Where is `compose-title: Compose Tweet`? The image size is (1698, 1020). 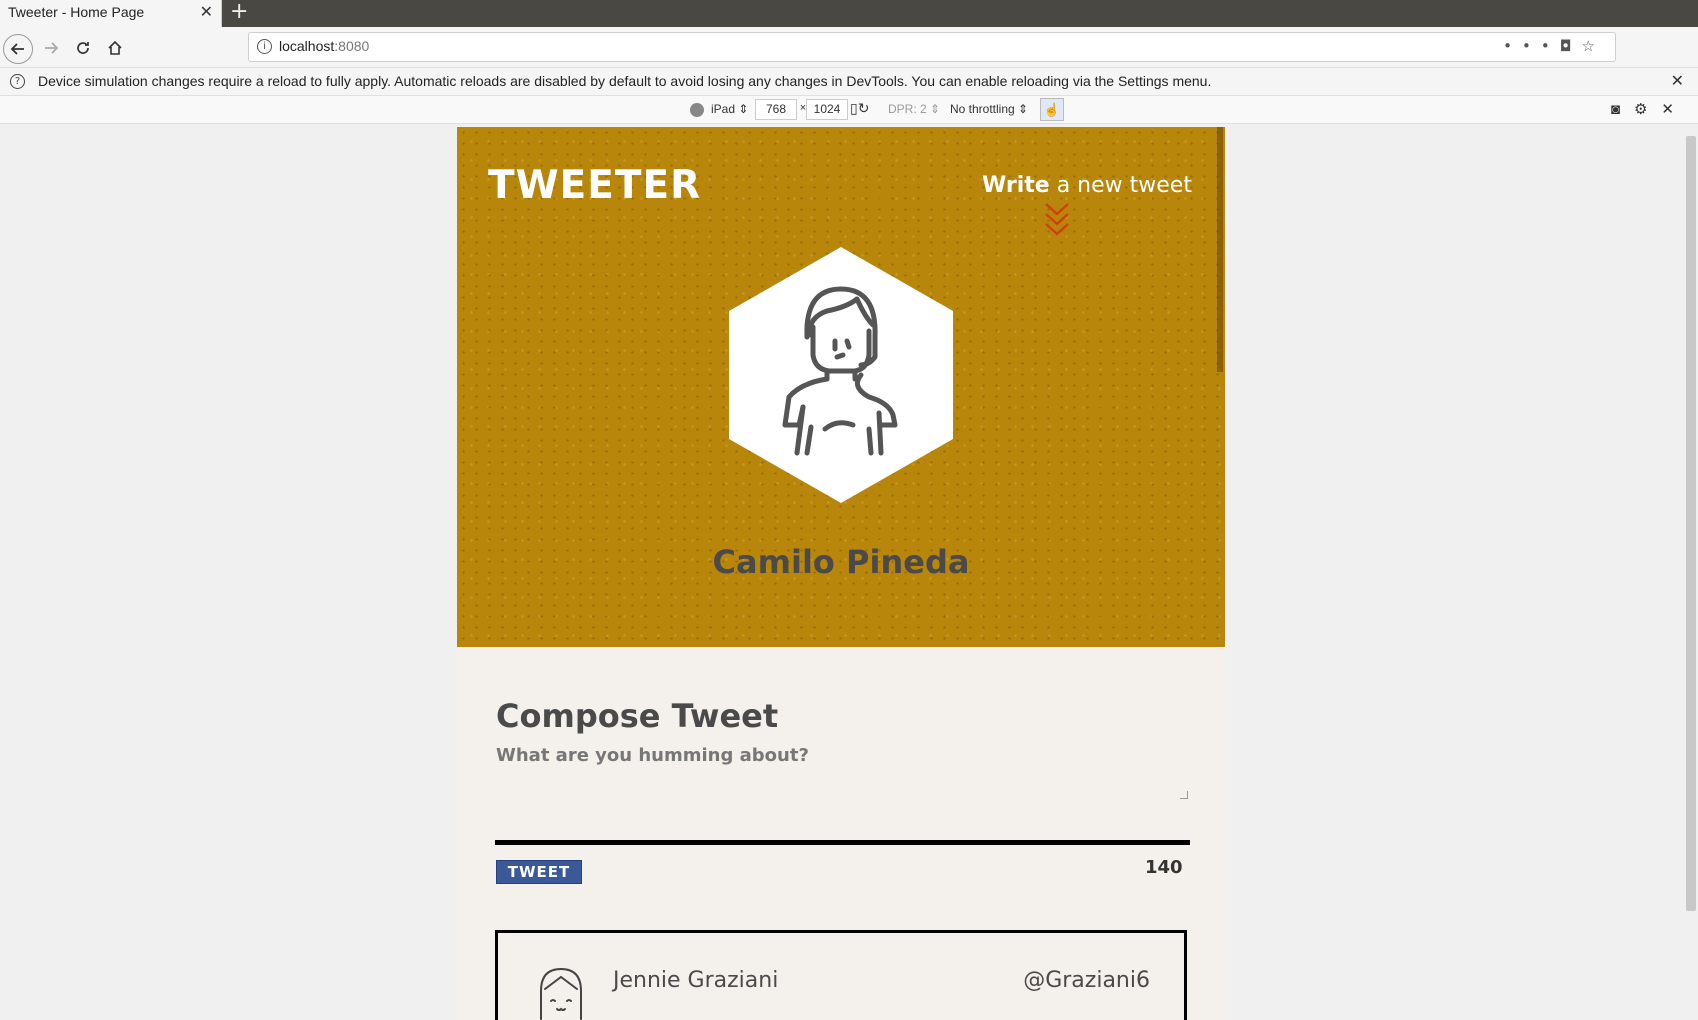 compose-title: Compose Tweet is located at coordinates (637, 716).